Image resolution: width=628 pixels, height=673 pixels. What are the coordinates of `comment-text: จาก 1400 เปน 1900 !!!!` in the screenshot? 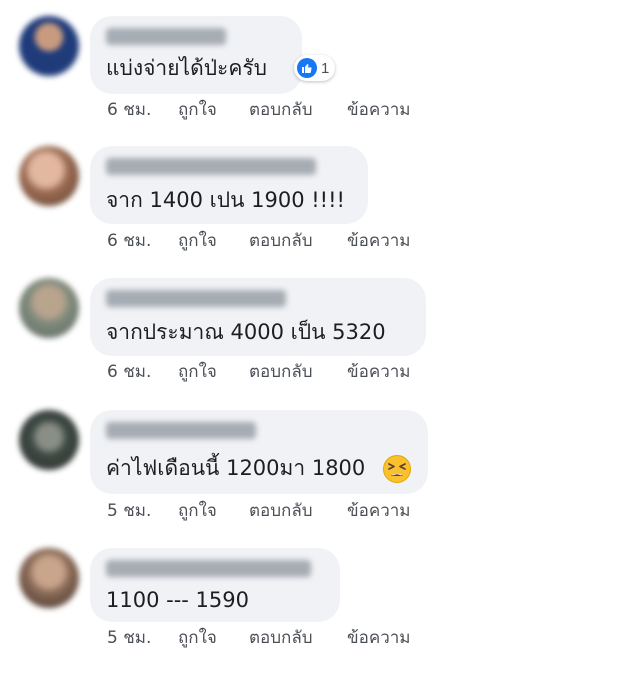 It's located at (225, 200).